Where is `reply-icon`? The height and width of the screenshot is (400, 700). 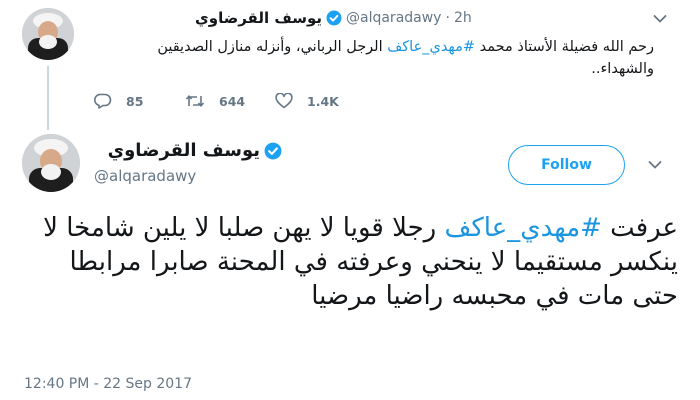
reply-icon is located at coordinates (103, 101).